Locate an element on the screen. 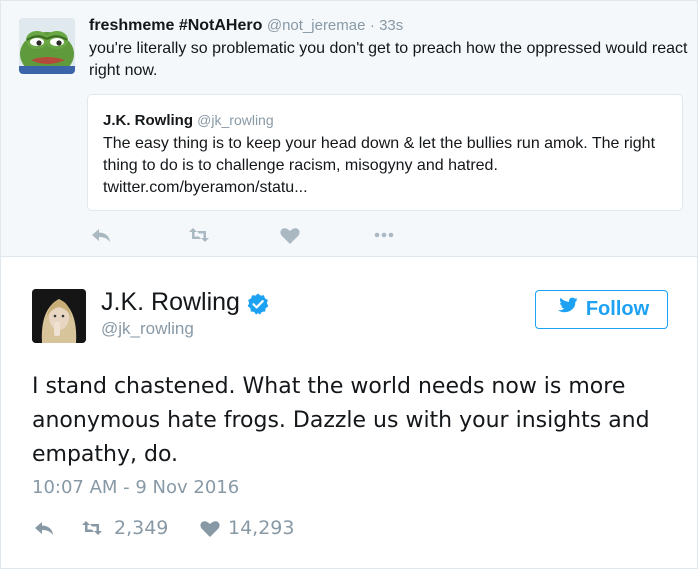 Image resolution: width=700 pixels, height=571 pixels. quoted-tweet-header: J.K. Rowling @jk_rowling is located at coordinates (188, 120).